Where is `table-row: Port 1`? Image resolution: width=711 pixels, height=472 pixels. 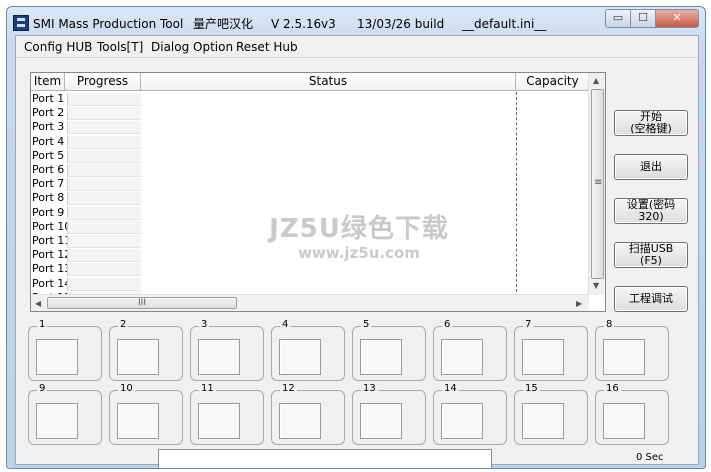 table-row: Port 1 is located at coordinates (86, 99).